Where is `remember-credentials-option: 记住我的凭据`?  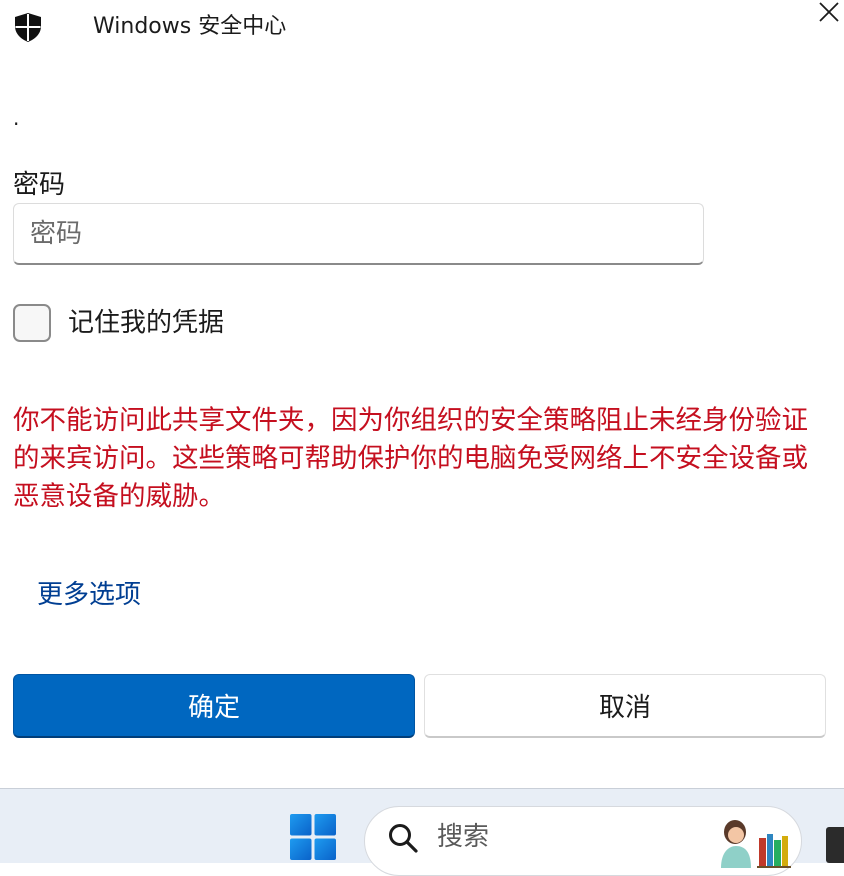 remember-credentials-option: 记住我的凭据 is located at coordinates (118, 323).